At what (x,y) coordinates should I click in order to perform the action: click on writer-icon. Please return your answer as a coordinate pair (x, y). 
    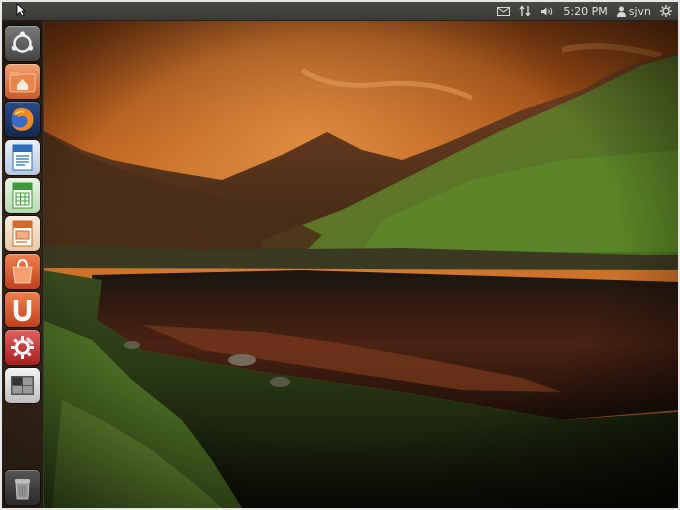
    Looking at the image, I should click on (22, 157).